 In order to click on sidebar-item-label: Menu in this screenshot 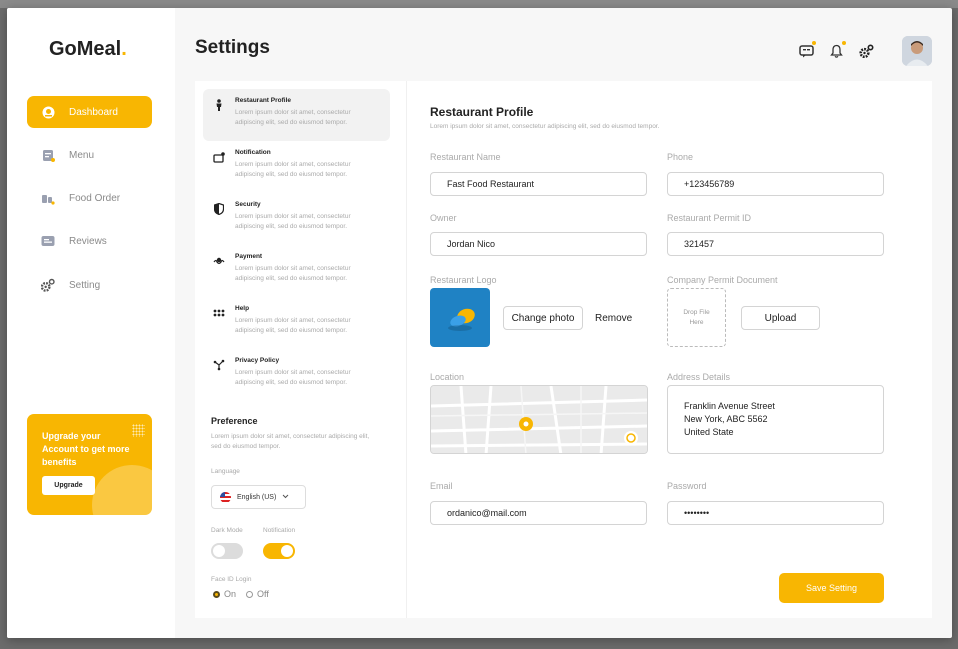, I will do `click(82, 155)`.